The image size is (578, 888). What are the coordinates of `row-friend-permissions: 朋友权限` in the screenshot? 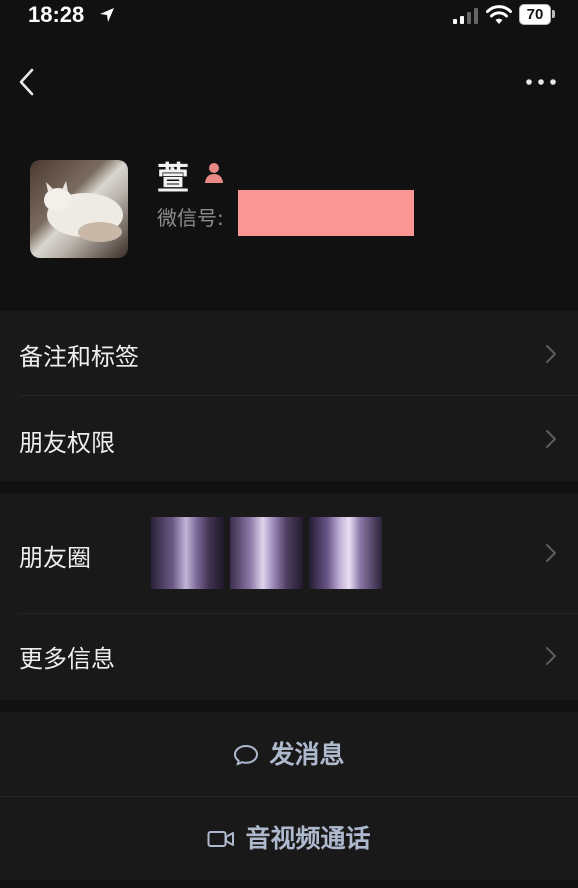 It's located at (289, 438).